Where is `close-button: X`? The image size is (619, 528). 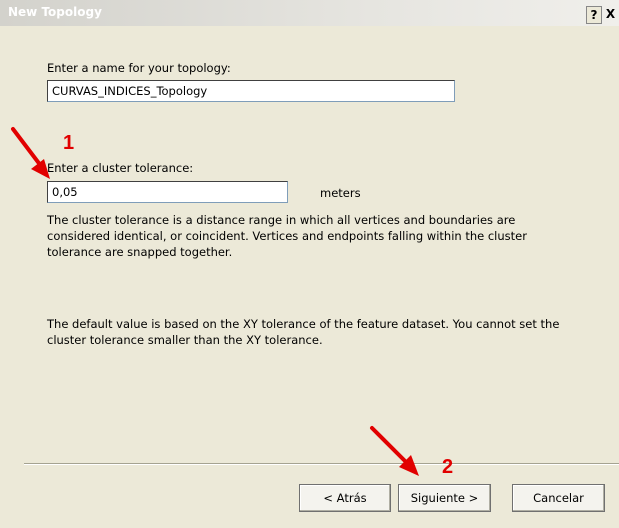 close-button: X is located at coordinates (610, 14).